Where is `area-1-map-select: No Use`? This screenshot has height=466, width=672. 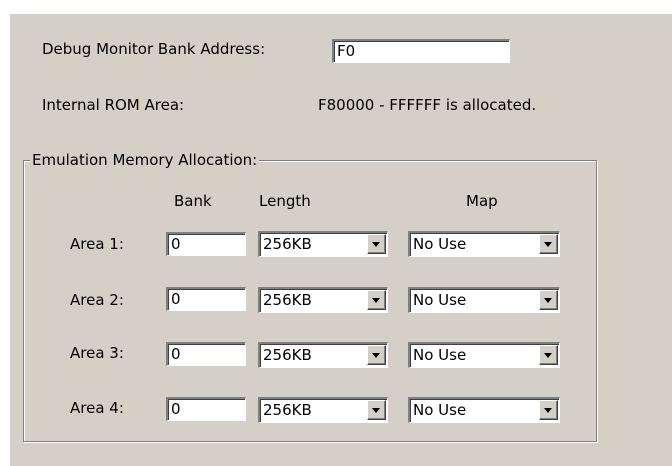 area-1-map-select: No Use is located at coordinates (484, 244).